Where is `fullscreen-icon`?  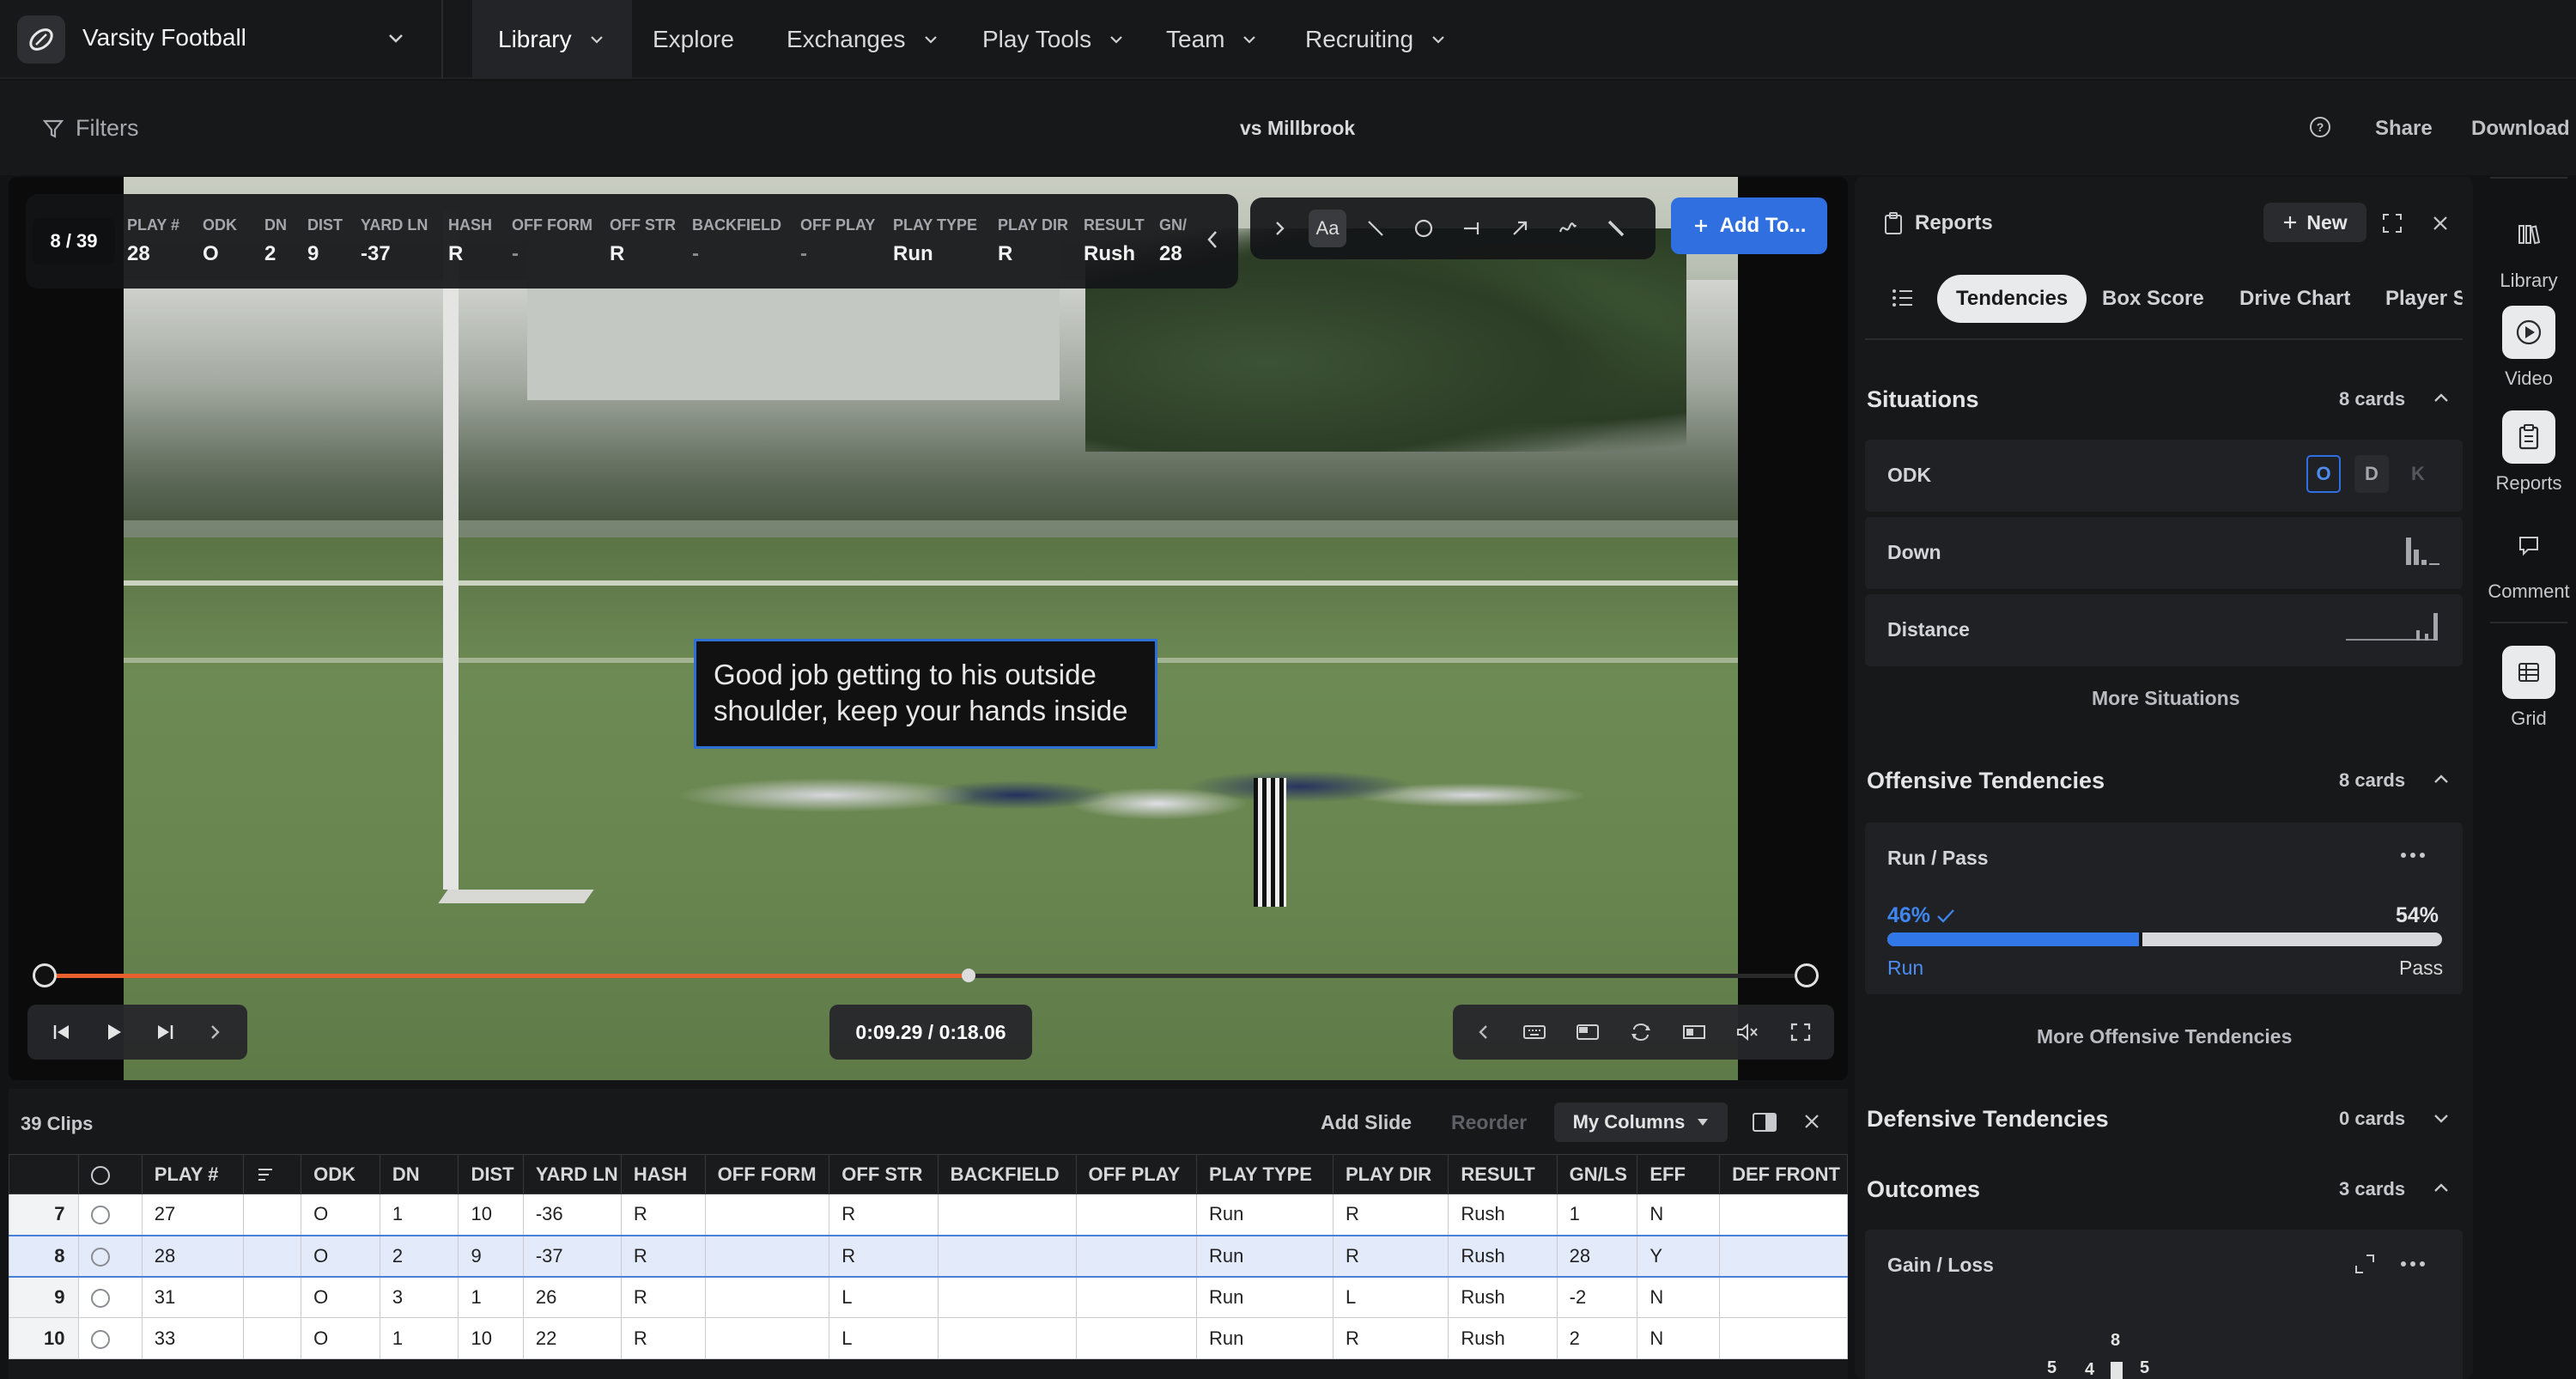
fullscreen-icon is located at coordinates (1801, 1032).